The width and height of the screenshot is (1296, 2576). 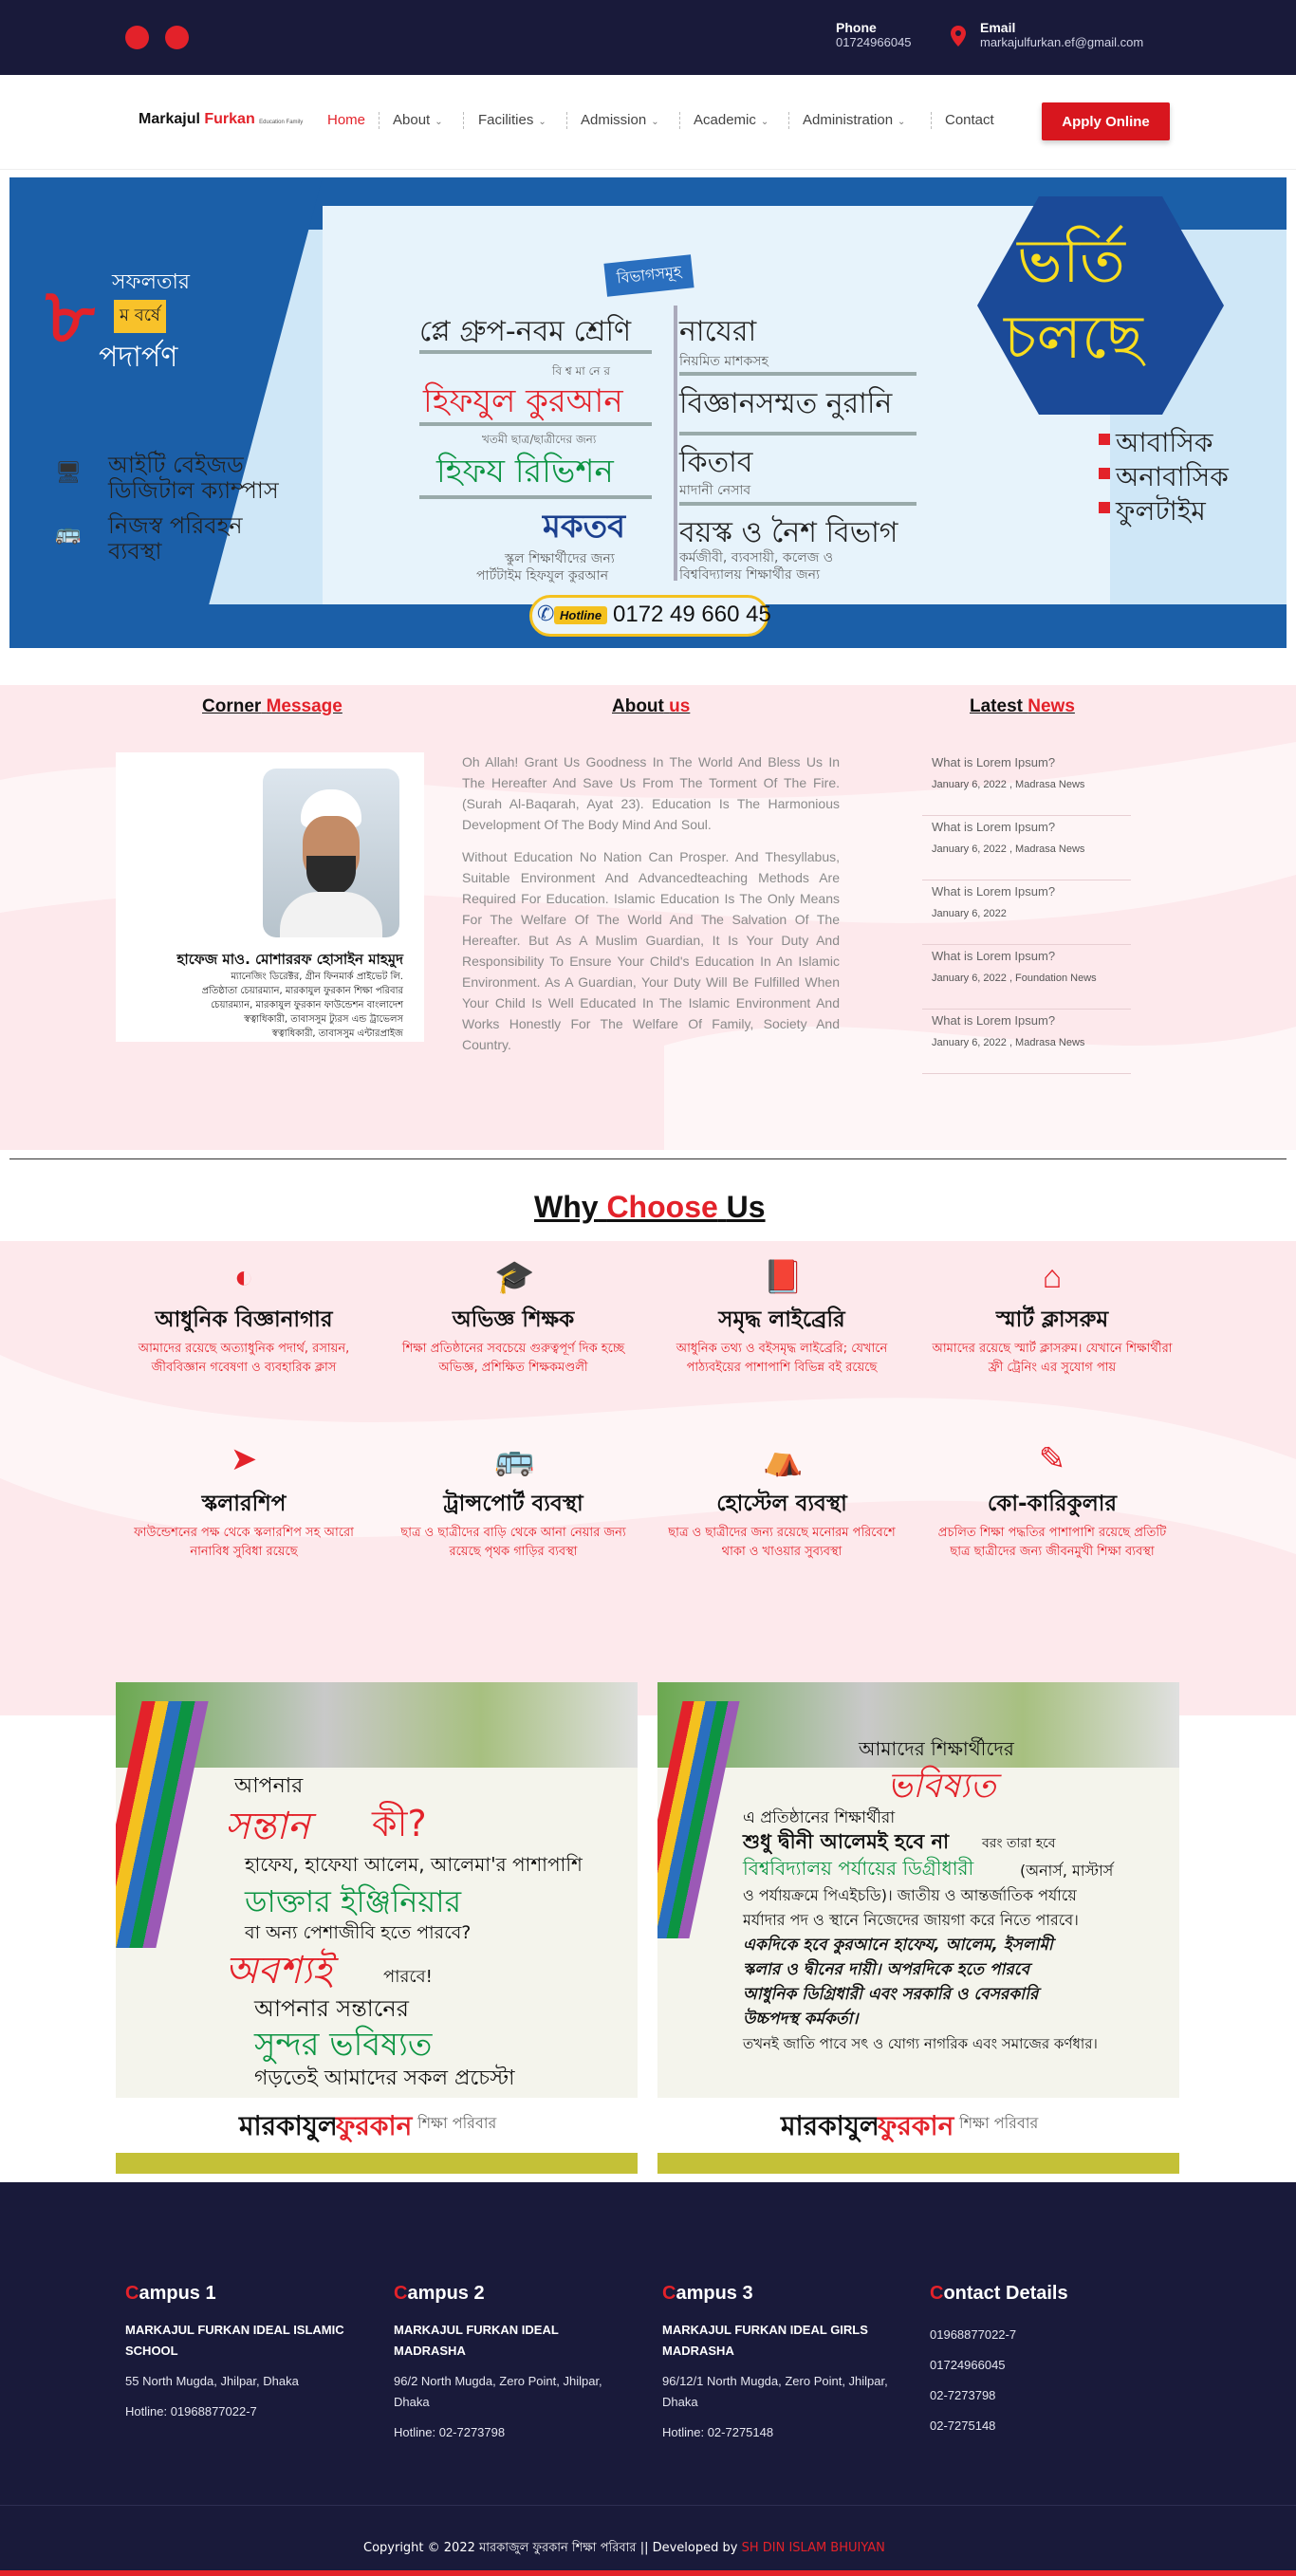 What do you see at coordinates (137, 37) in the screenshot?
I see `social-icon-facebook` at bounding box center [137, 37].